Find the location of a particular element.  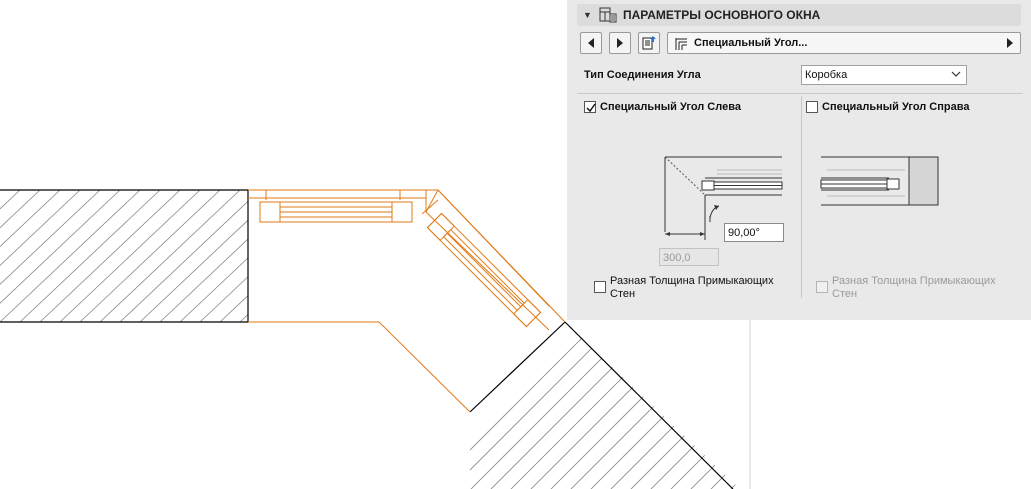

diff-thickness-left-checkbox is located at coordinates (600, 287).